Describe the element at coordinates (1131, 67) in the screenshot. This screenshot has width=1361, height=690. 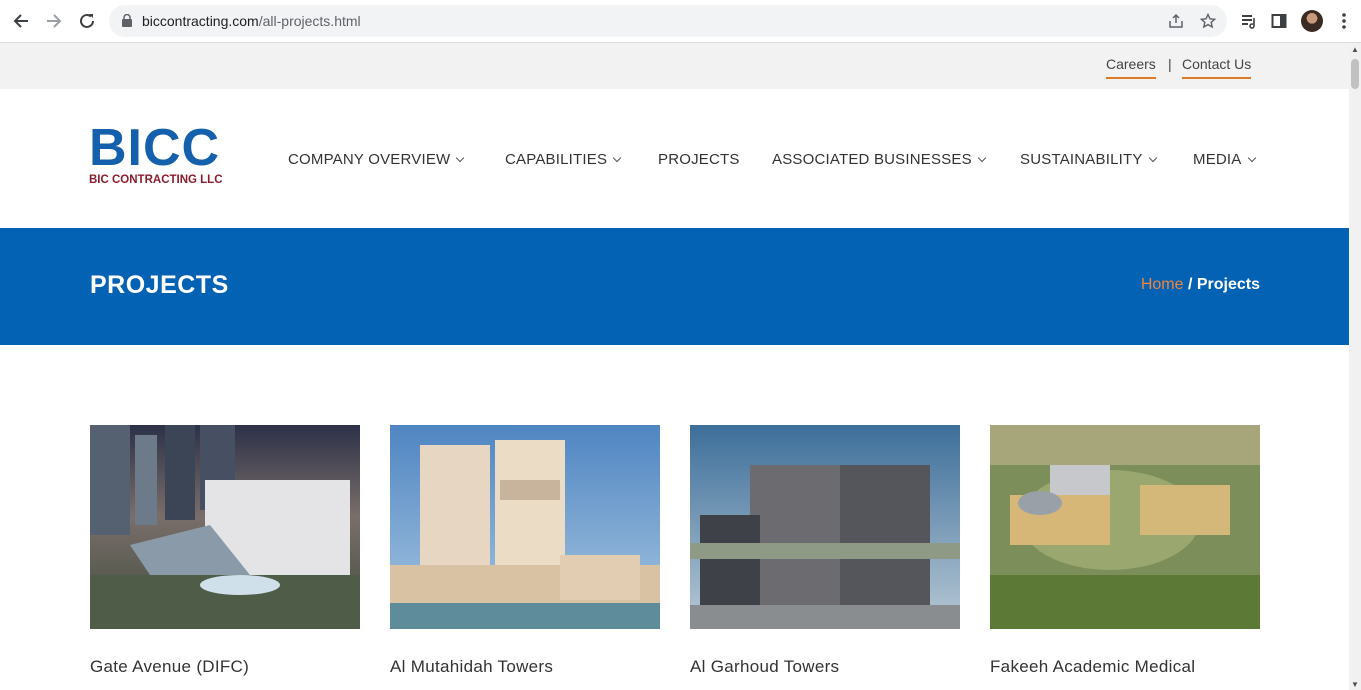
I see `careers-link: Careers` at that location.